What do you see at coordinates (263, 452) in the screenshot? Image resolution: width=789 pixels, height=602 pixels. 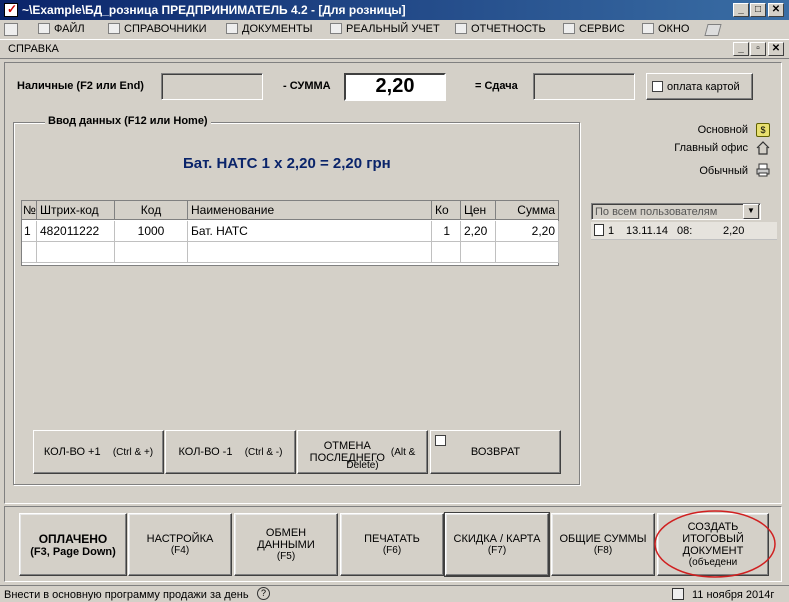 I see `qty-minus-hotkey: (Ctrl & -)` at bounding box center [263, 452].